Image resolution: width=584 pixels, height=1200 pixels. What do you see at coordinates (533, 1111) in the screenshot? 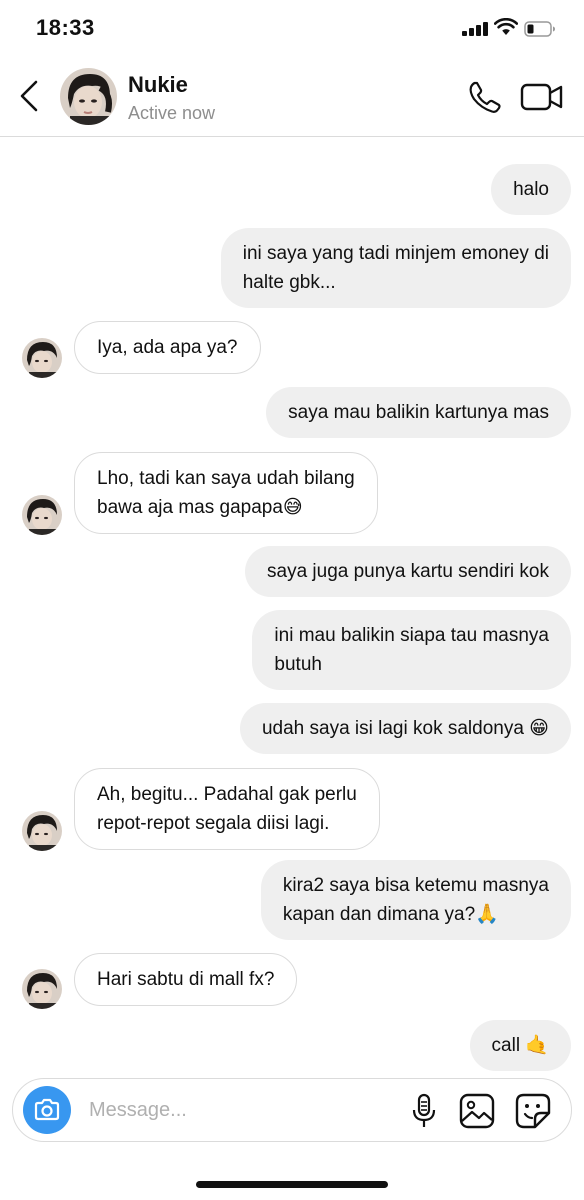
I see `sticker-icon` at bounding box center [533, 1111].